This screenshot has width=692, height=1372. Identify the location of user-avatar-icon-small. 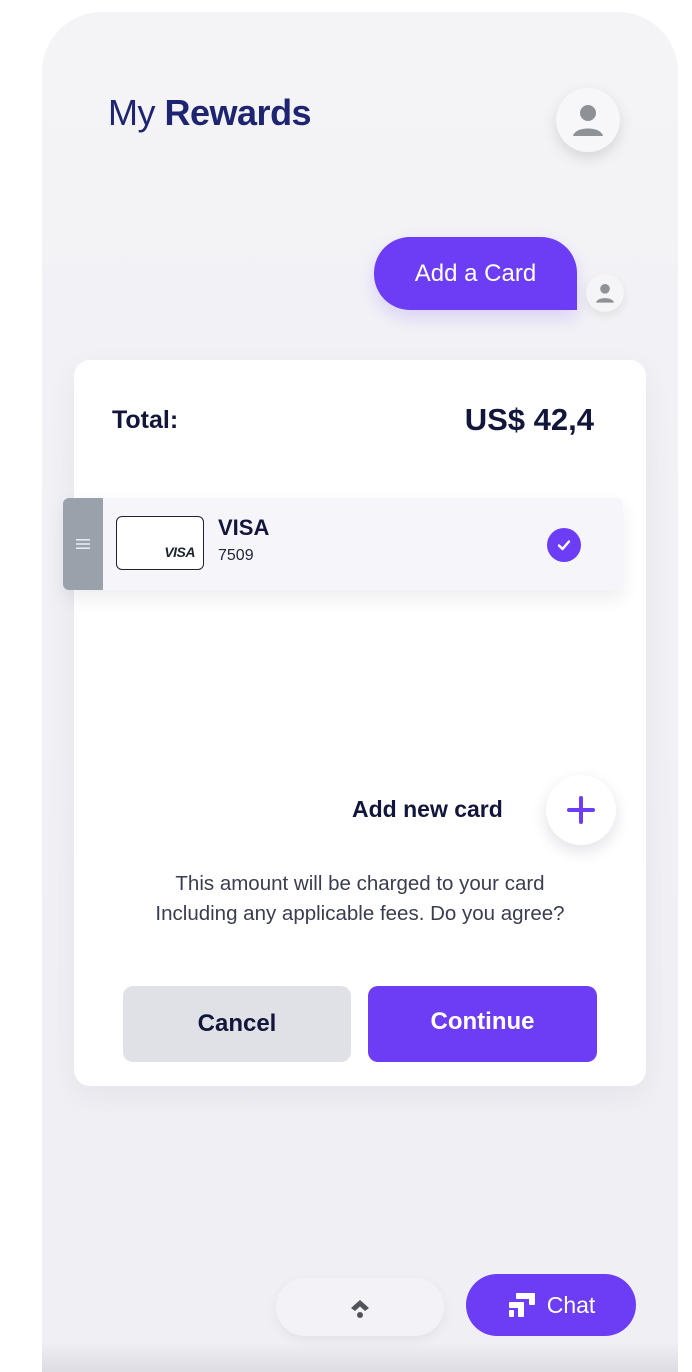
(605, 293).